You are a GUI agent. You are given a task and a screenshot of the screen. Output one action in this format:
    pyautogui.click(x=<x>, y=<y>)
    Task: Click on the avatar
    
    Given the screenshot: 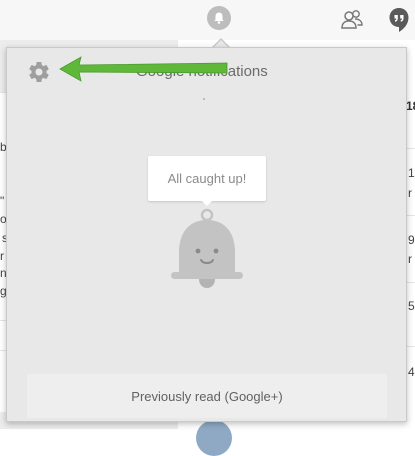 What is the action you would take?
    pyautogui.click(x=214, y=438)
    